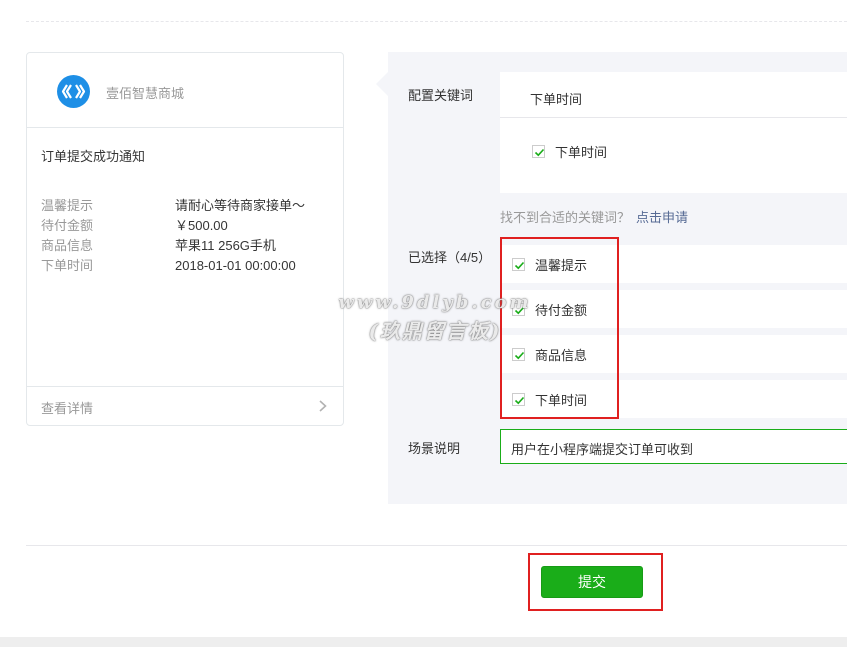 The image size is (847, 647). I want to click on selected-keyword: 下单时间, so click(679, 399).